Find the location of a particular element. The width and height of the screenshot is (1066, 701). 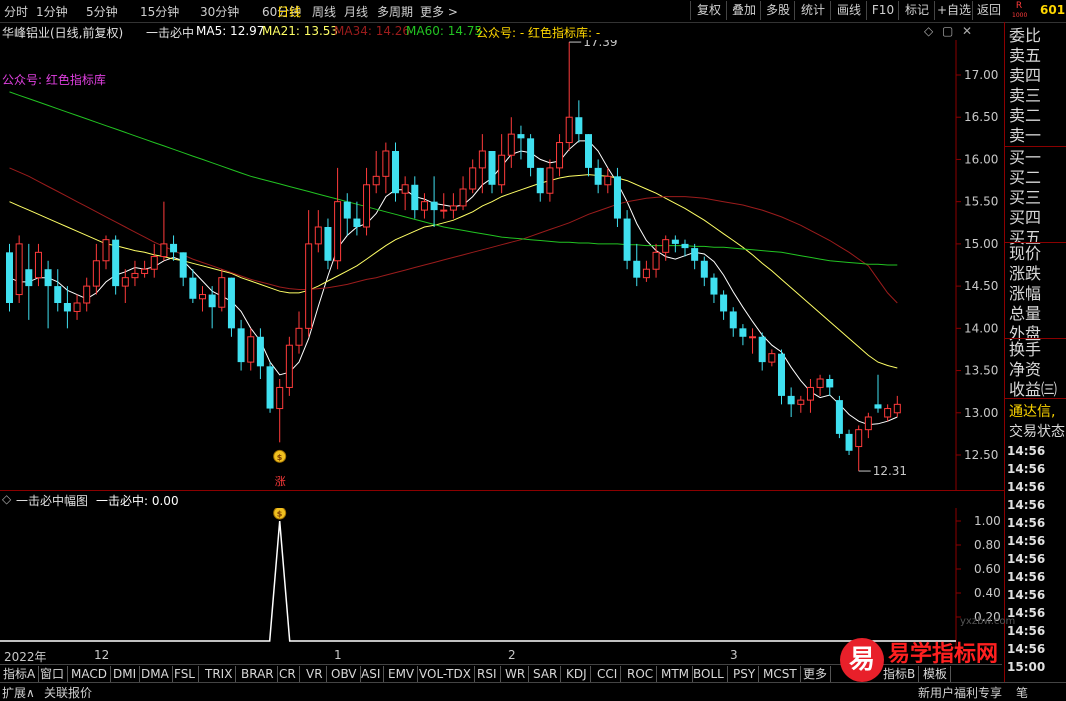

btn-multi-stock: 多股 is located at coordinates (777, 10).